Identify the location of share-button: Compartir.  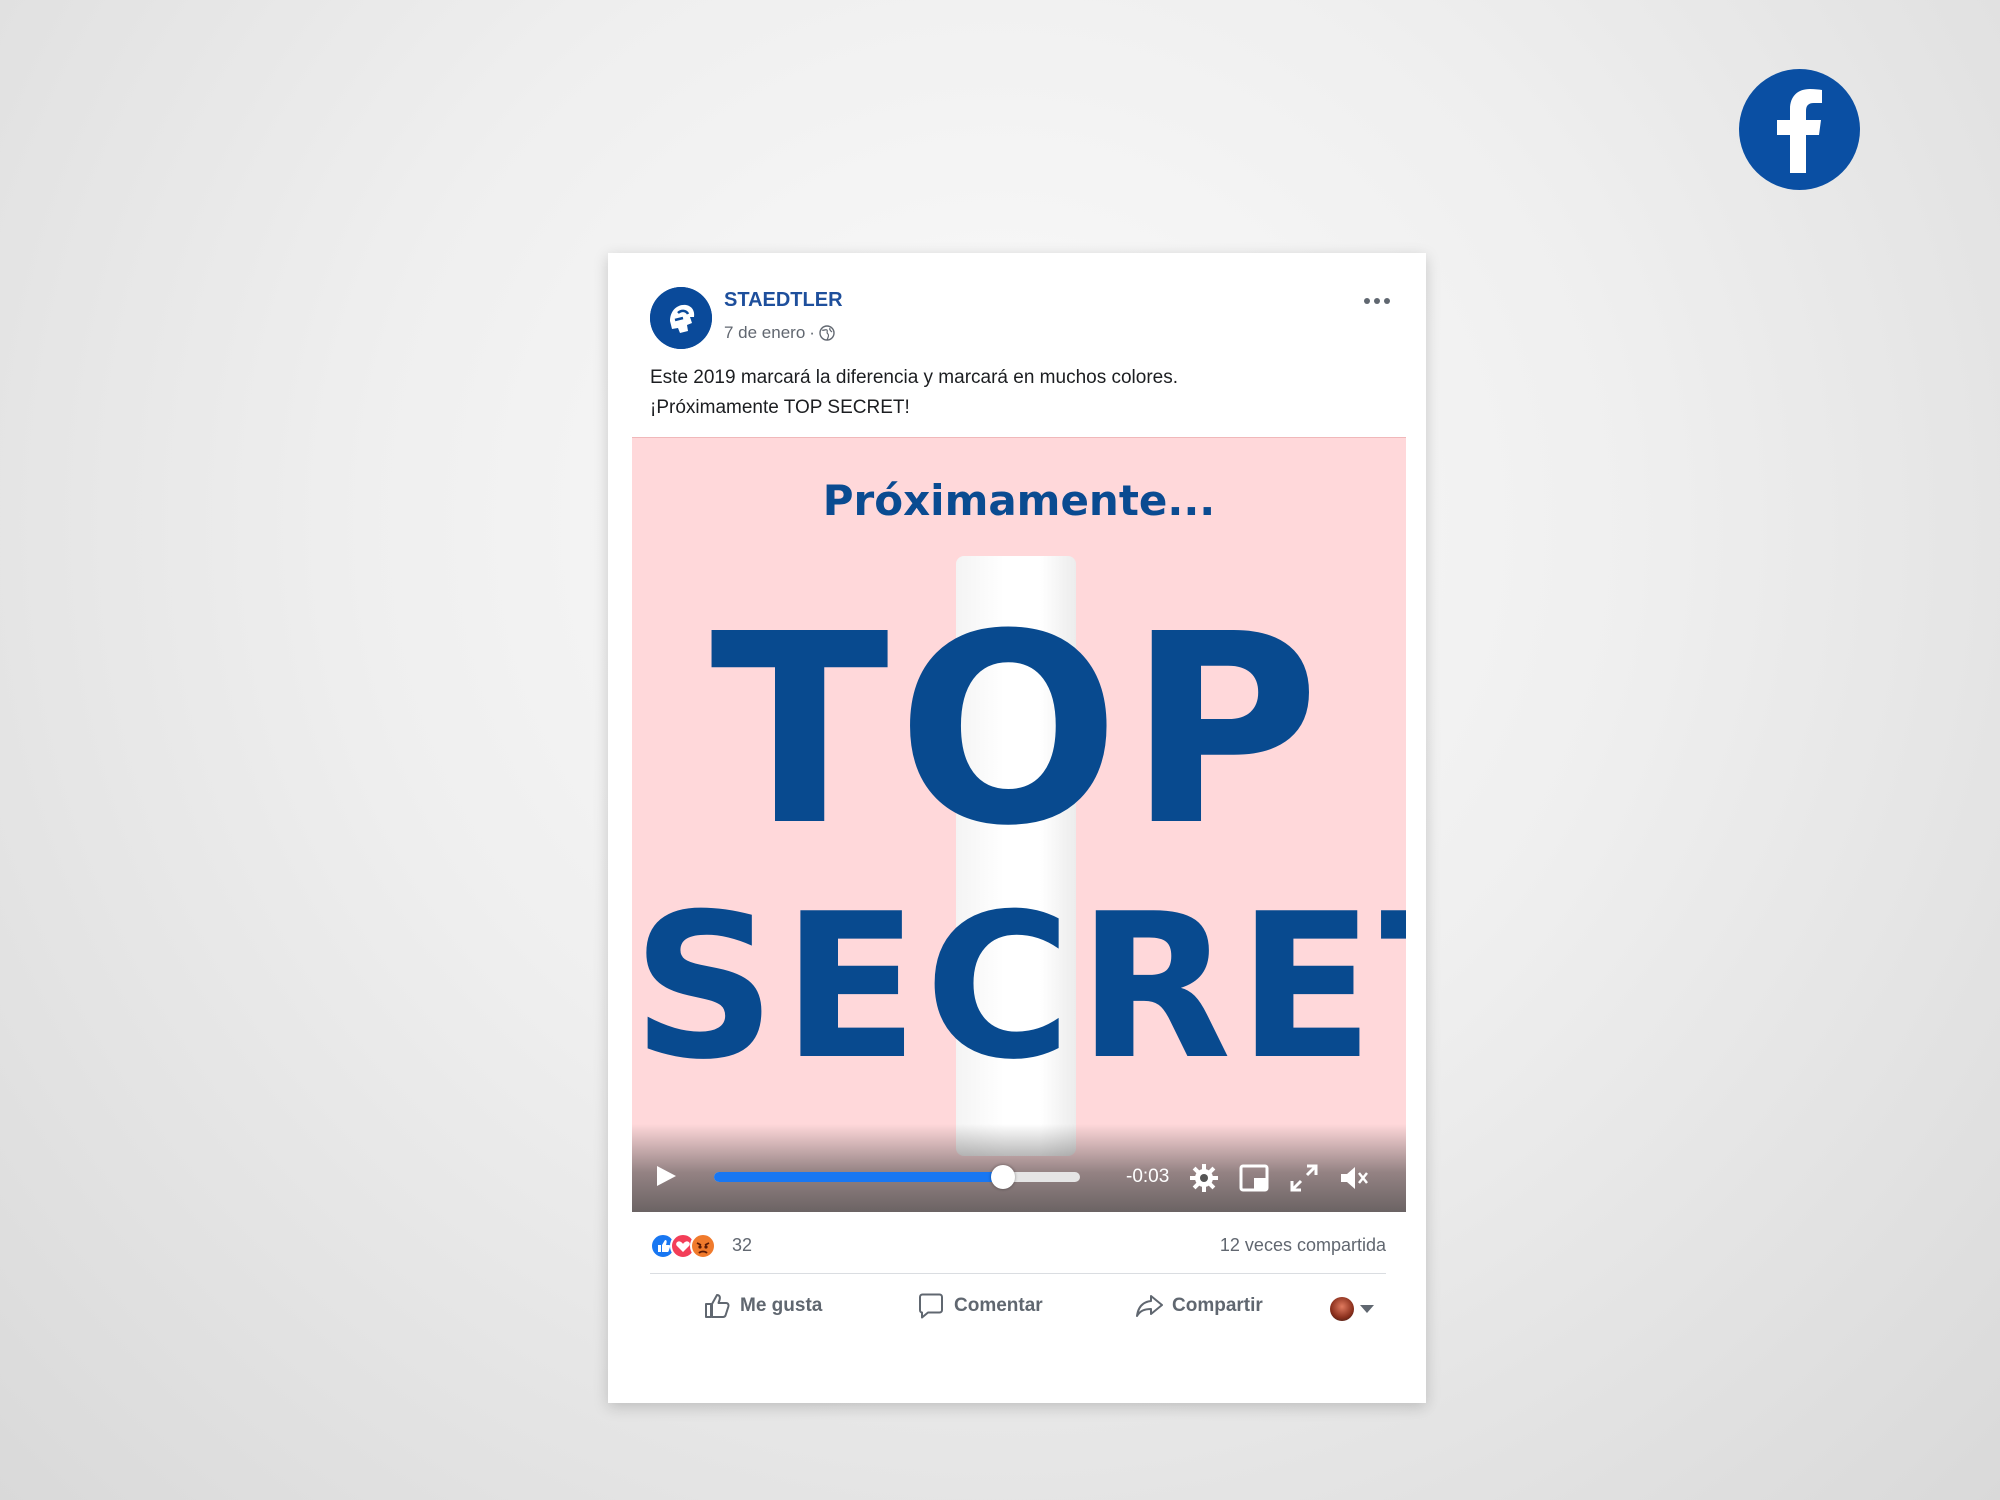
(1198, 1306).